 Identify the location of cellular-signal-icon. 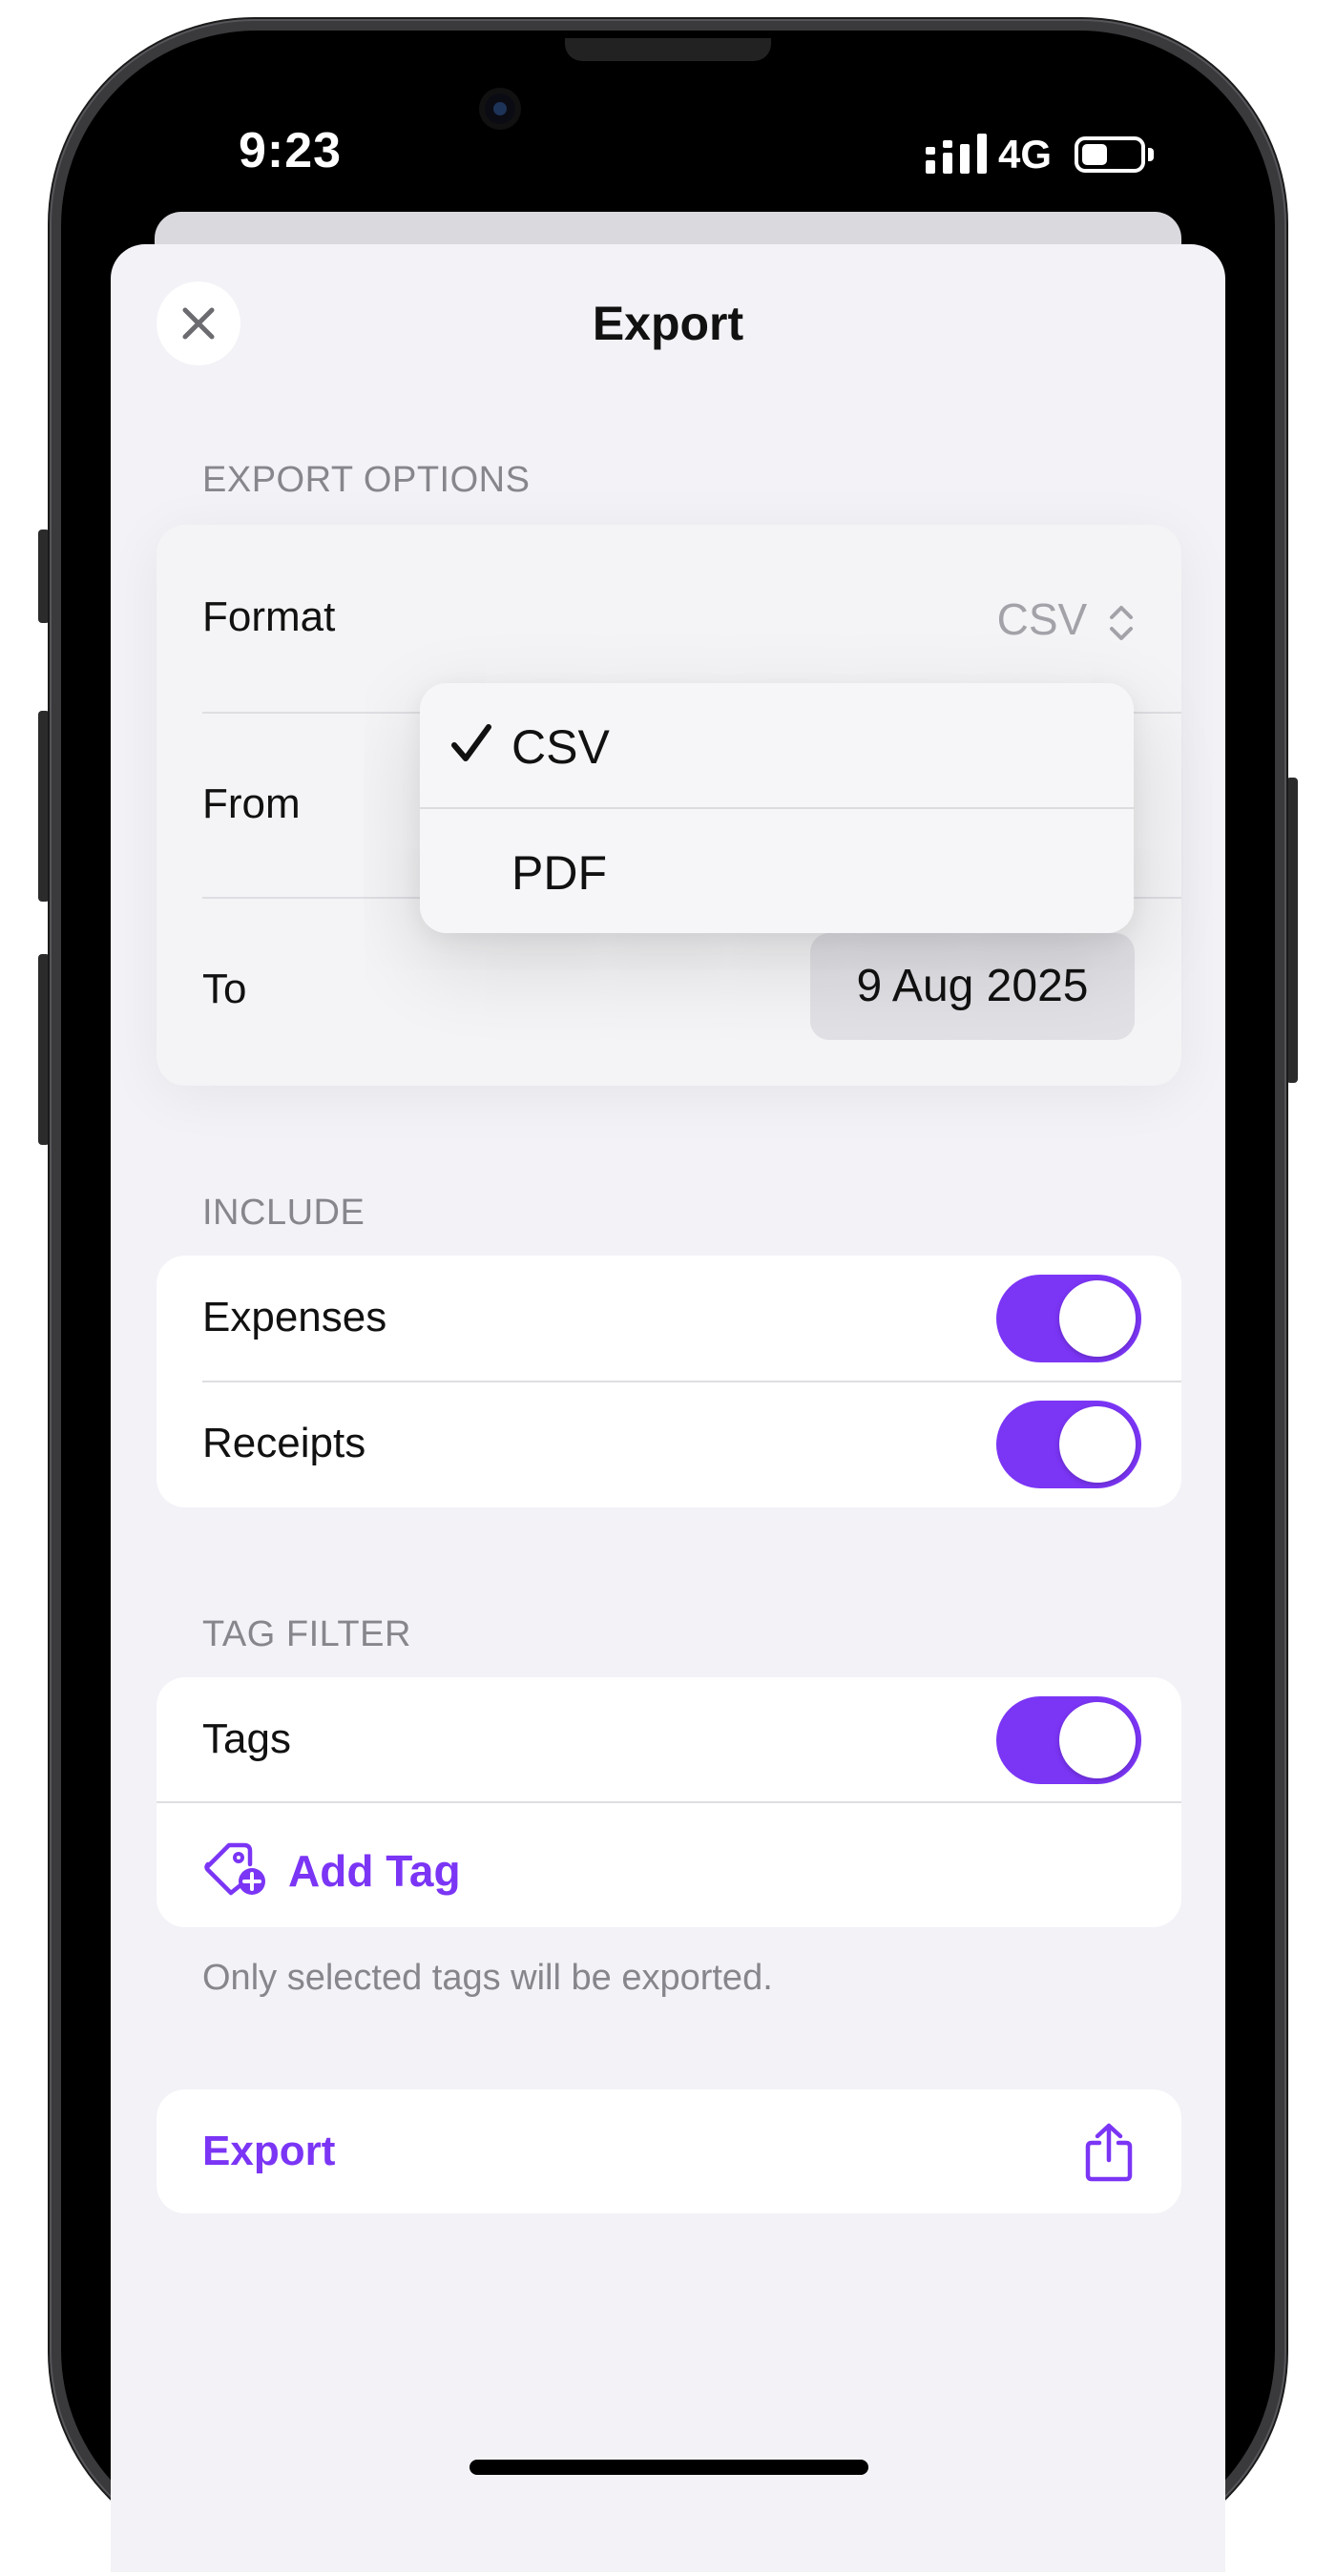
(956, 154).